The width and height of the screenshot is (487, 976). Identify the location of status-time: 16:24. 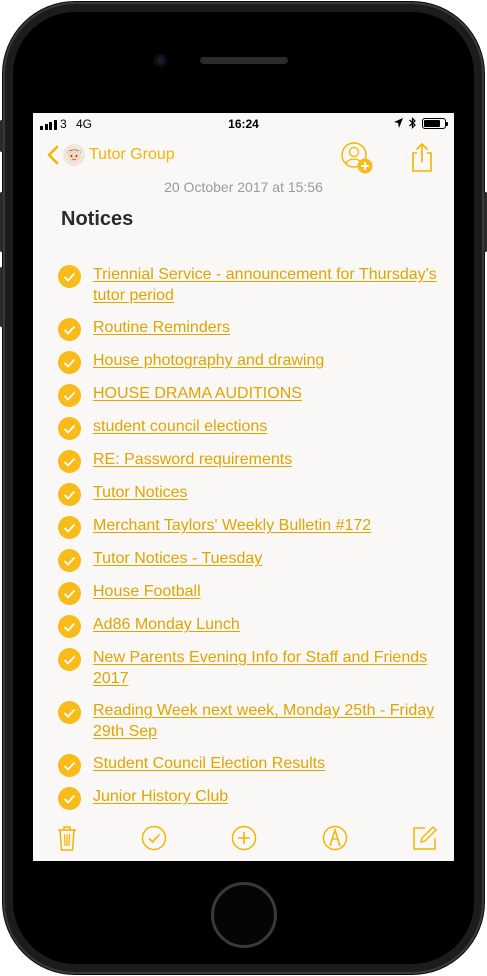
(243, 124).